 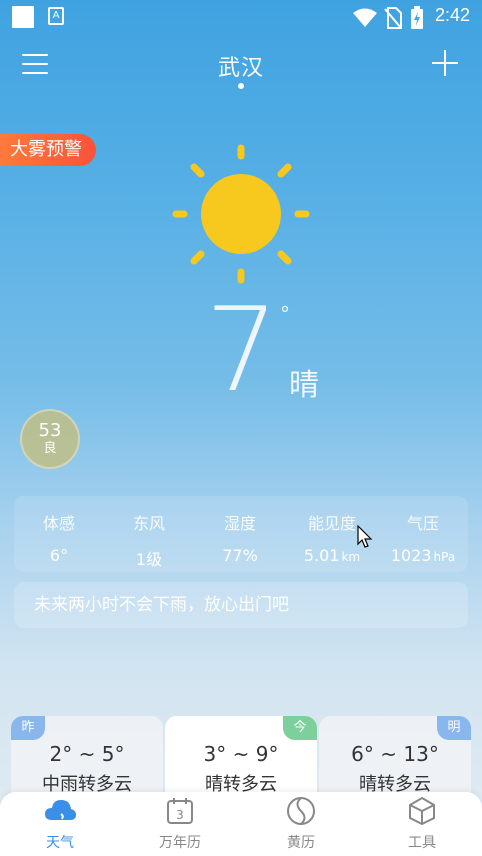 I want to click on detail-value-text: 77%, so click(x=240, y=555).